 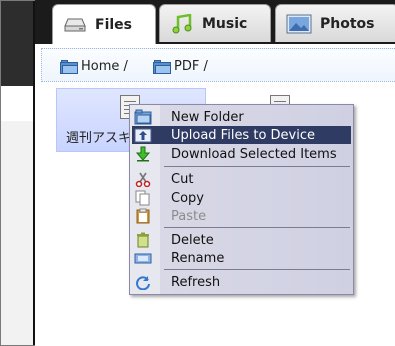 I want to click on breadcrumb: Home / PDF /, so click(x=218, y=65).